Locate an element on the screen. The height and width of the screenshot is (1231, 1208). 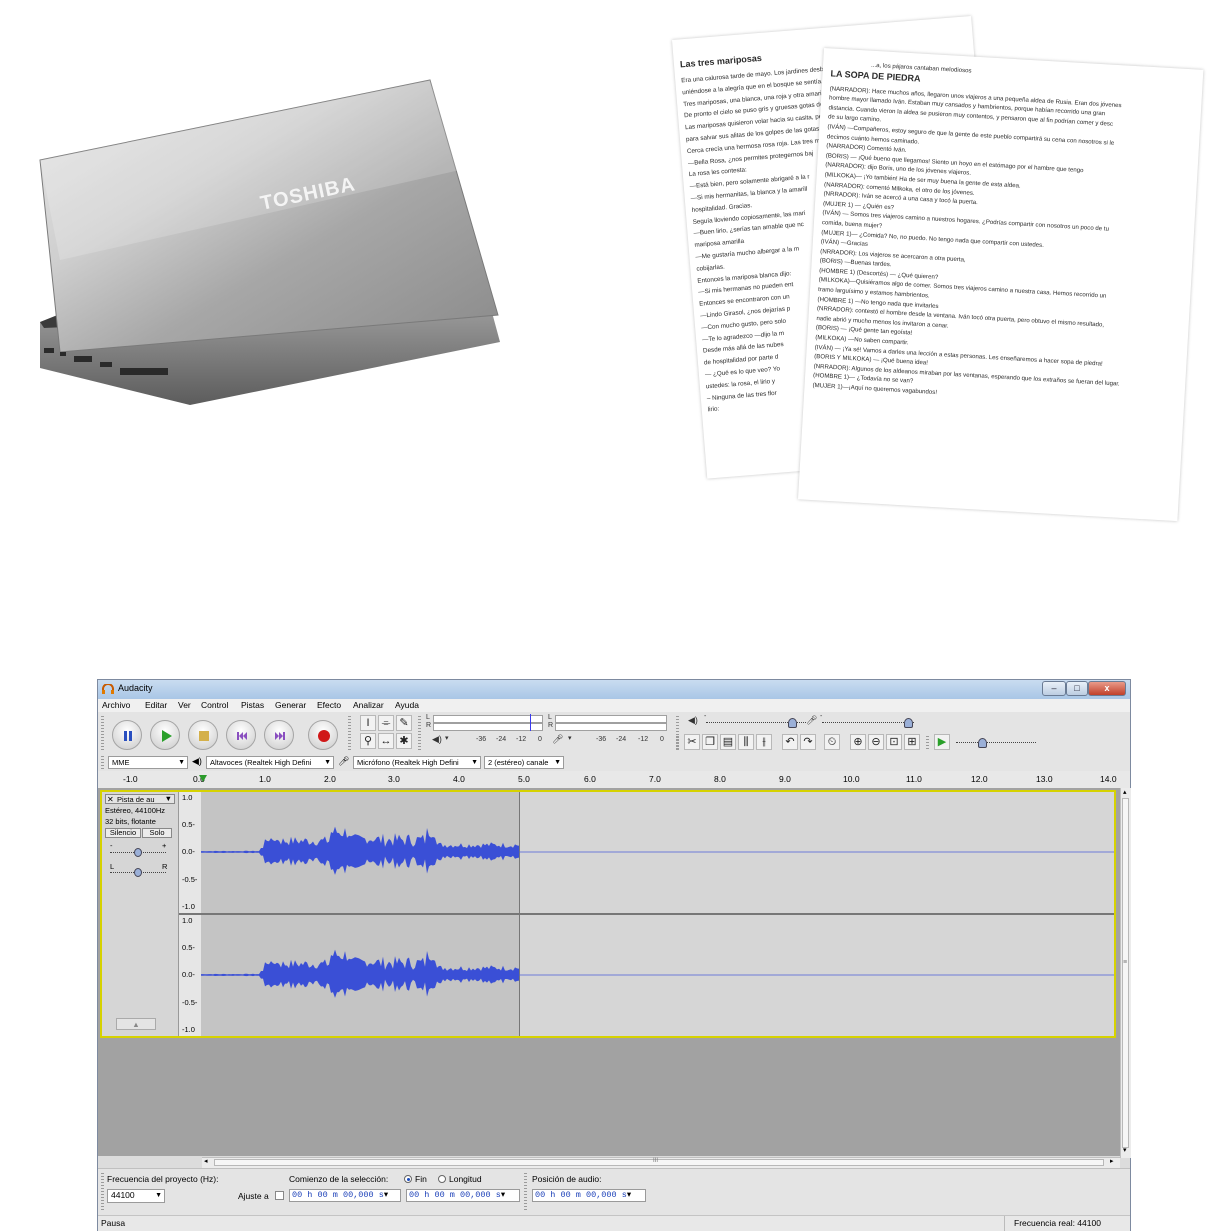
playback-meter-right is located at coordinates (488, 727).